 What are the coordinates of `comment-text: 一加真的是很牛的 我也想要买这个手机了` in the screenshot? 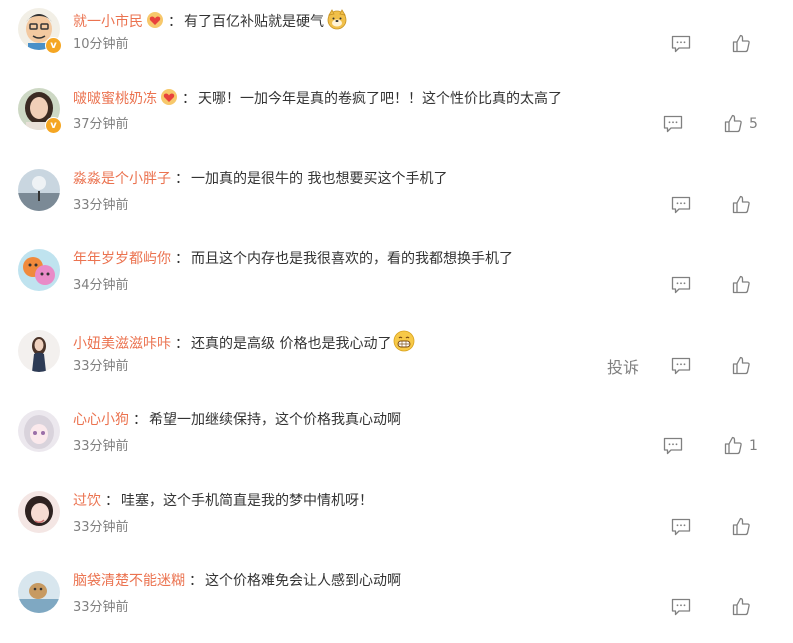 It's located at (319, 179).